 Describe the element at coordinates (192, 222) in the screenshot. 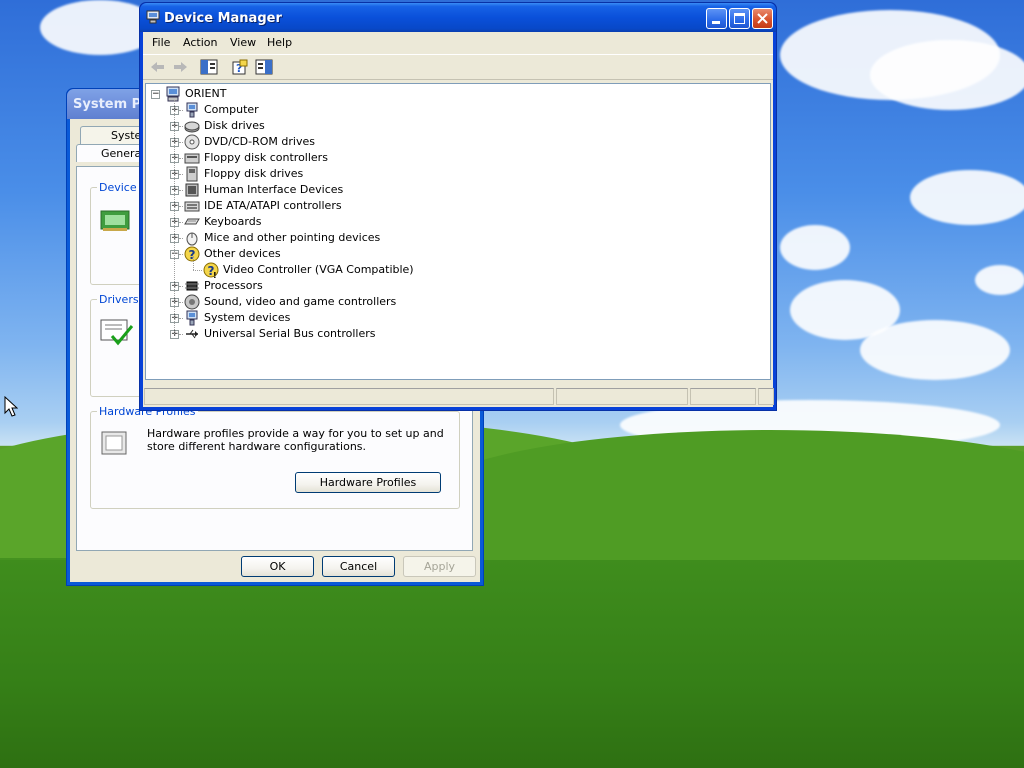

I see `keyboard-icon` at that location.